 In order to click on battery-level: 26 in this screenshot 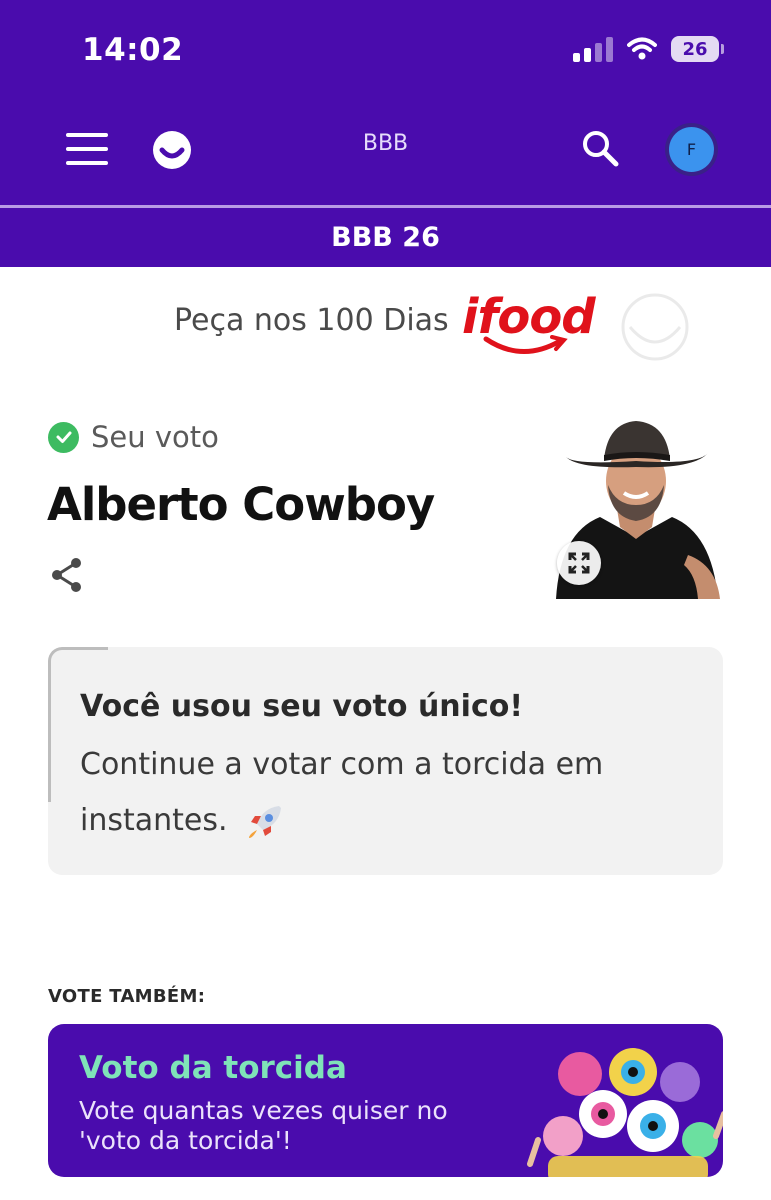, I will do `click(695, 49)`.